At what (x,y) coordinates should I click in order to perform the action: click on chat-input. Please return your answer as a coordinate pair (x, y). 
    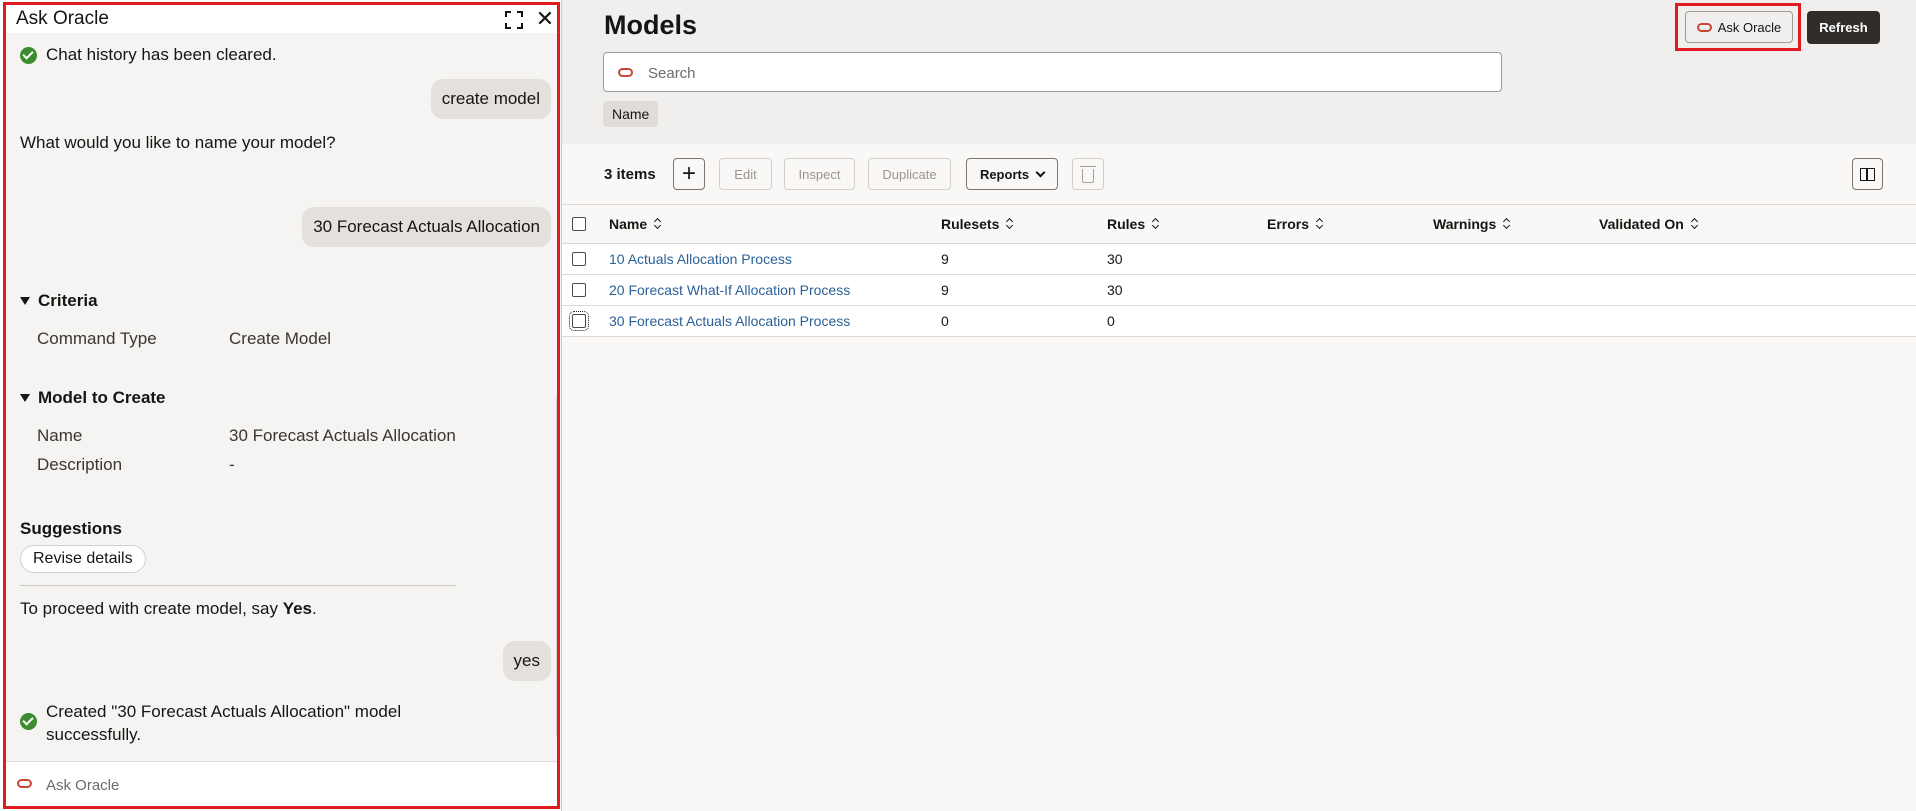
    Looking at the image, I should click on (291, 785).